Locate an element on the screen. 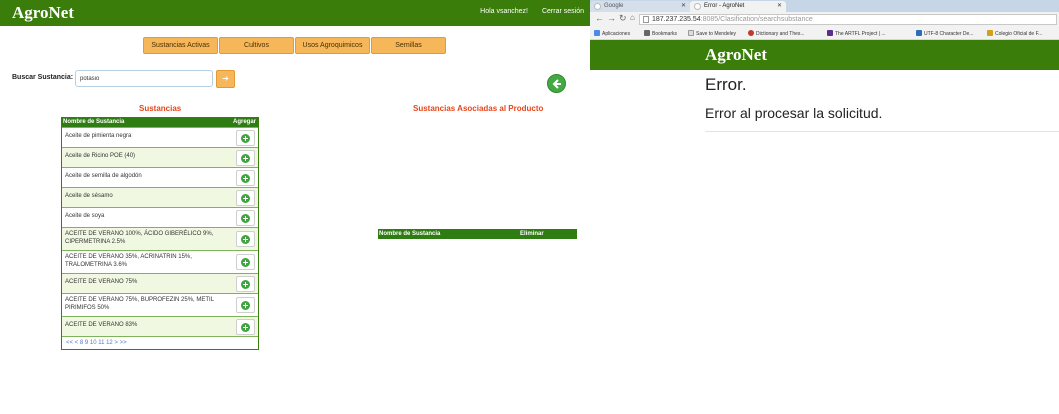 This screenshot has width=1059, height=414. back-arrow-icon: ← is located at coordinates (599, 18).